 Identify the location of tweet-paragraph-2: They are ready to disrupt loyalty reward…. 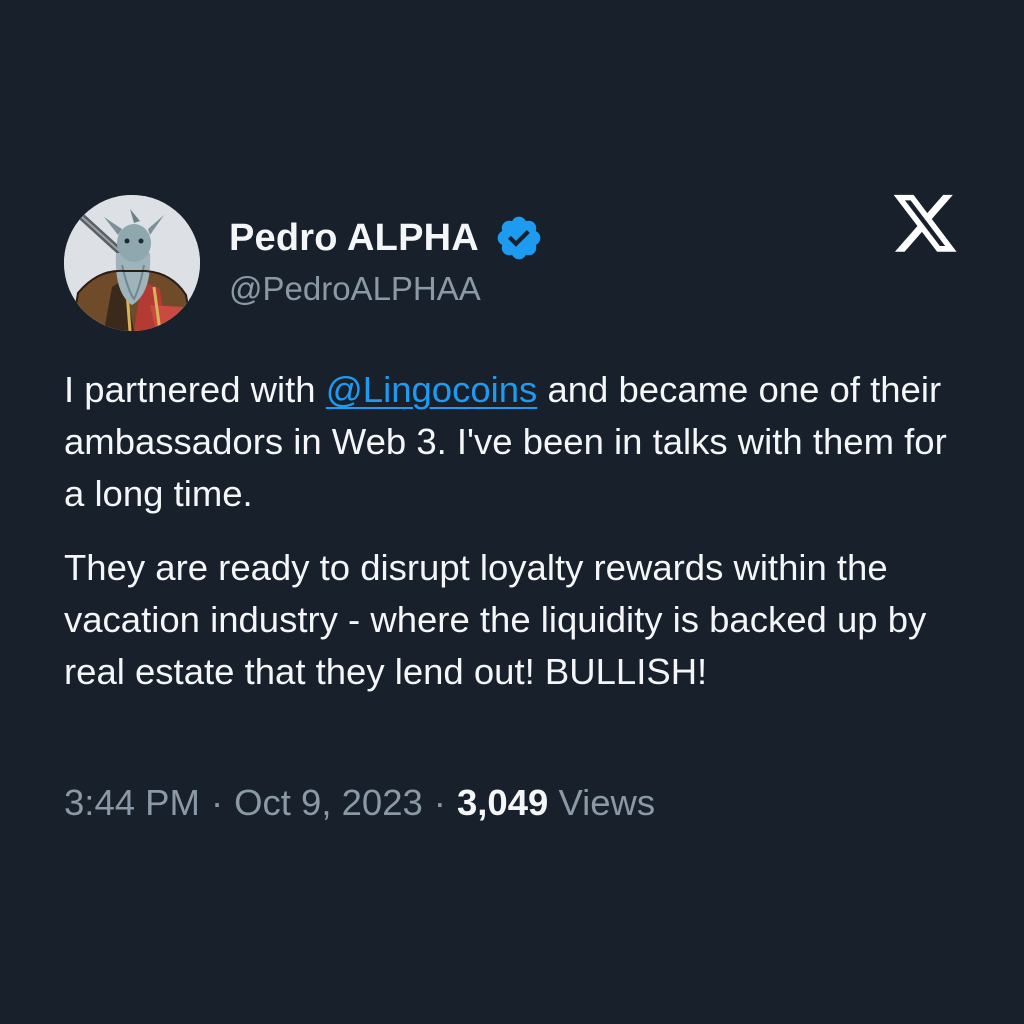
(495, 619).